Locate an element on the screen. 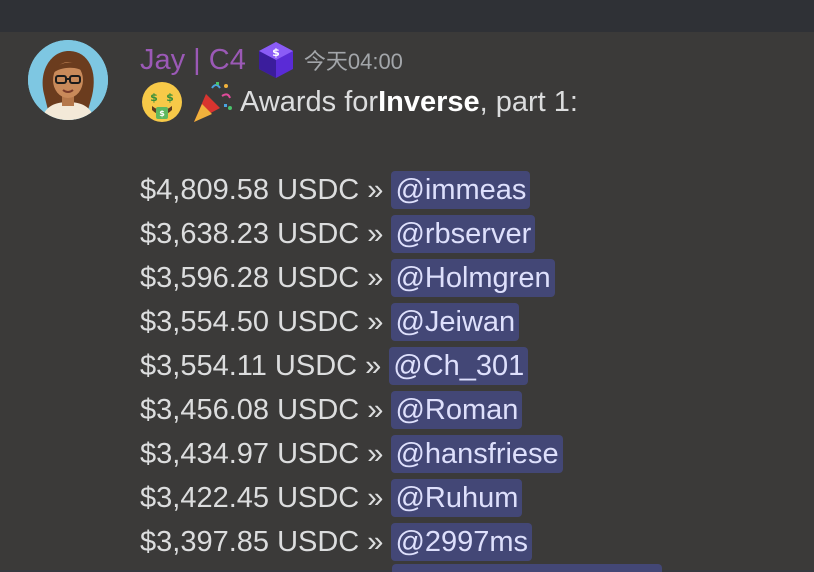  award-row: $3,397.85 USDC » @2997ms is located at coordinates (470, 542).